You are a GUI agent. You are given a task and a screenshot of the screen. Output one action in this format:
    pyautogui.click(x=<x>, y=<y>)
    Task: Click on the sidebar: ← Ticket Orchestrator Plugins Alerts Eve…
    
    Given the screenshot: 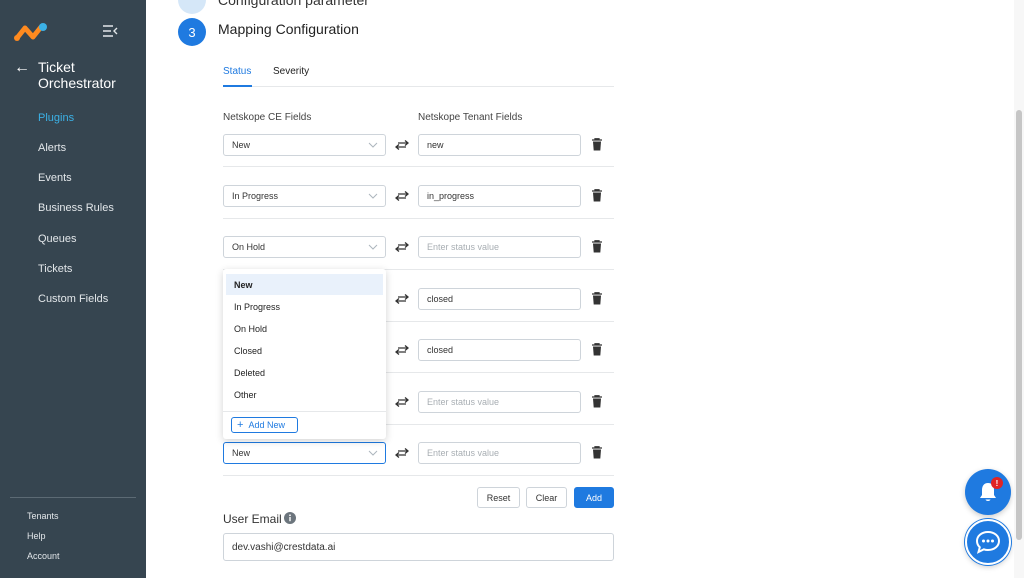 What is the action you would take?
    pyautogui.click(x=73, y=289)
    